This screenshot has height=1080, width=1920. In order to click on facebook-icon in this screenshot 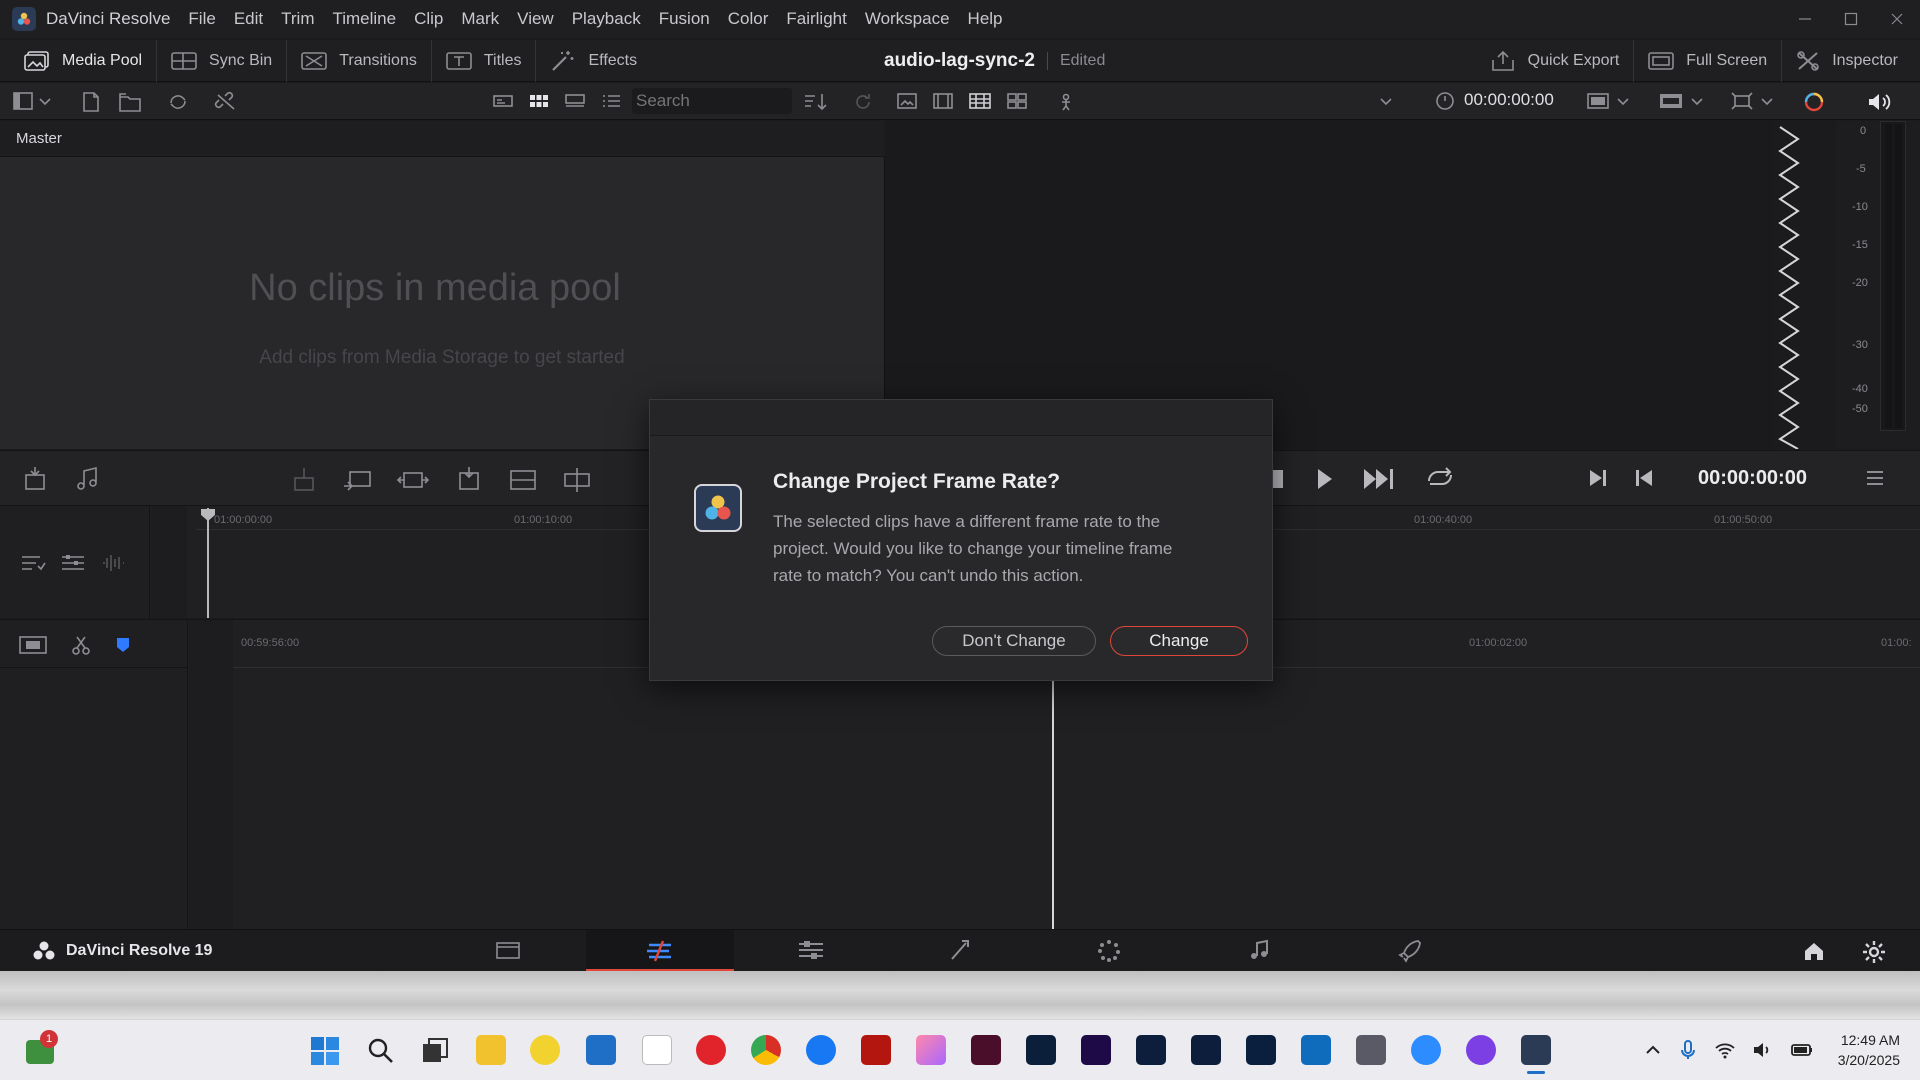, I will do `click(821, 1050)`.